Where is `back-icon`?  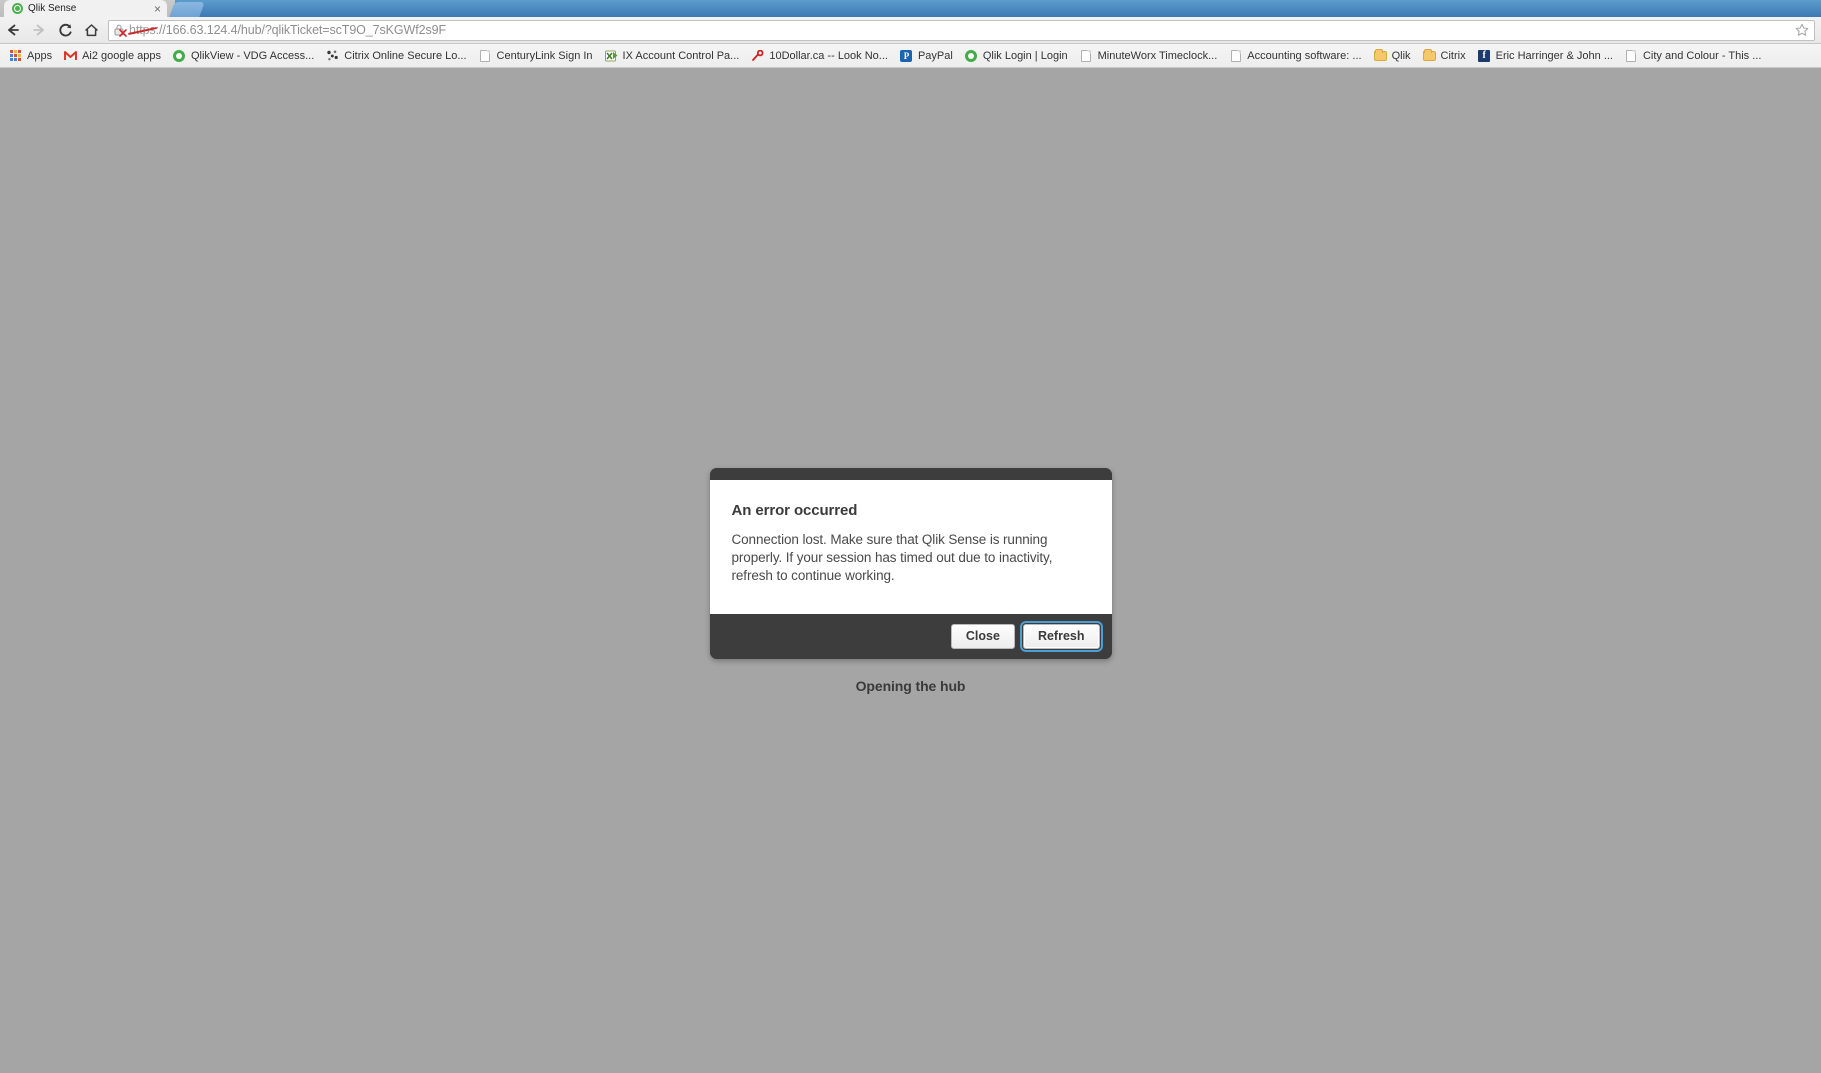
back-icon is located at coordinates (13, 30).